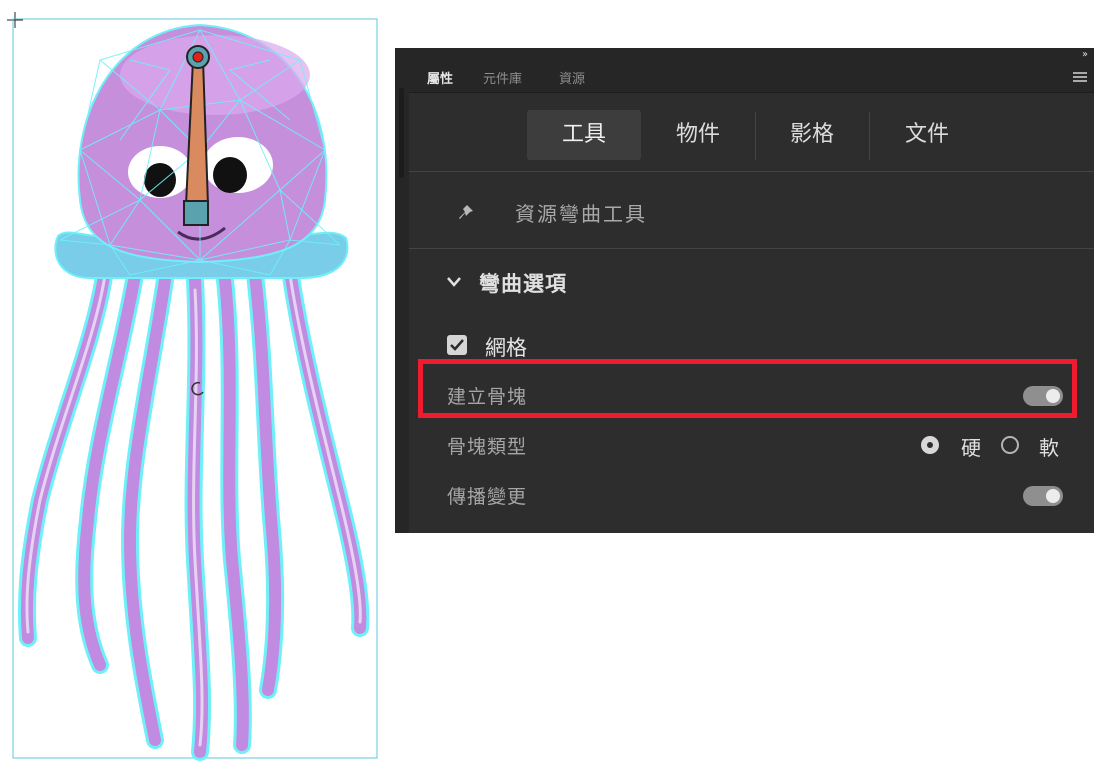  Describe the element at coordinates (698, 135) in the screenshot. I see `segment-object: 物件` at that location.